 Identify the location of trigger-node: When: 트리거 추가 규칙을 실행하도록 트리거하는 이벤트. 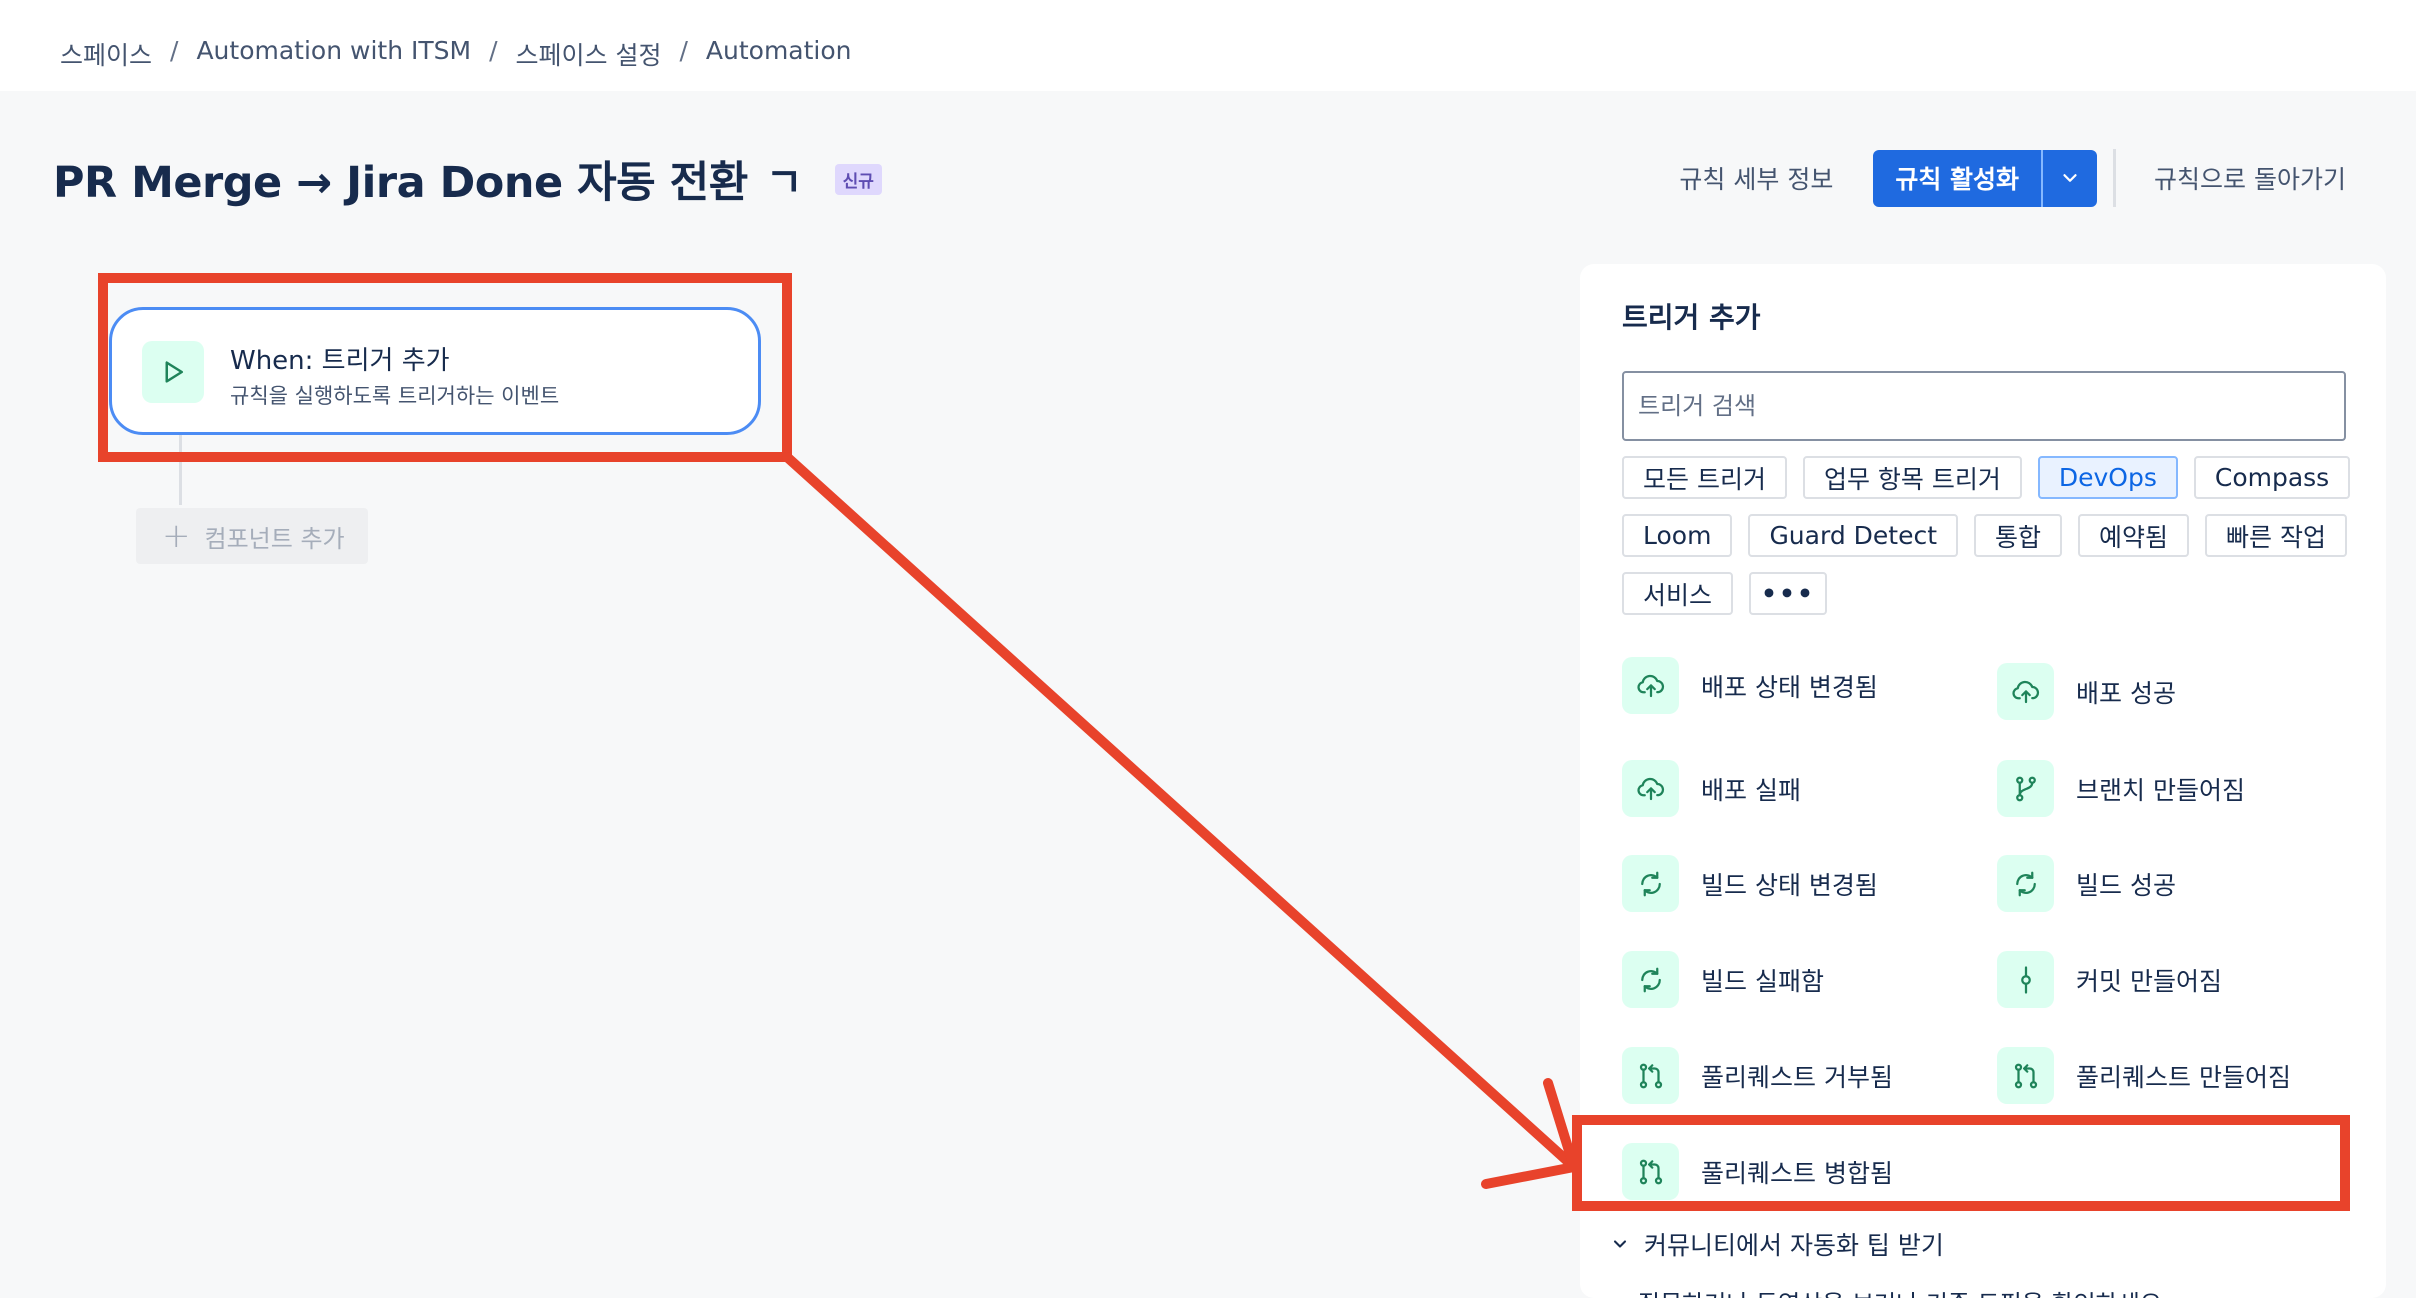
(435, 371).